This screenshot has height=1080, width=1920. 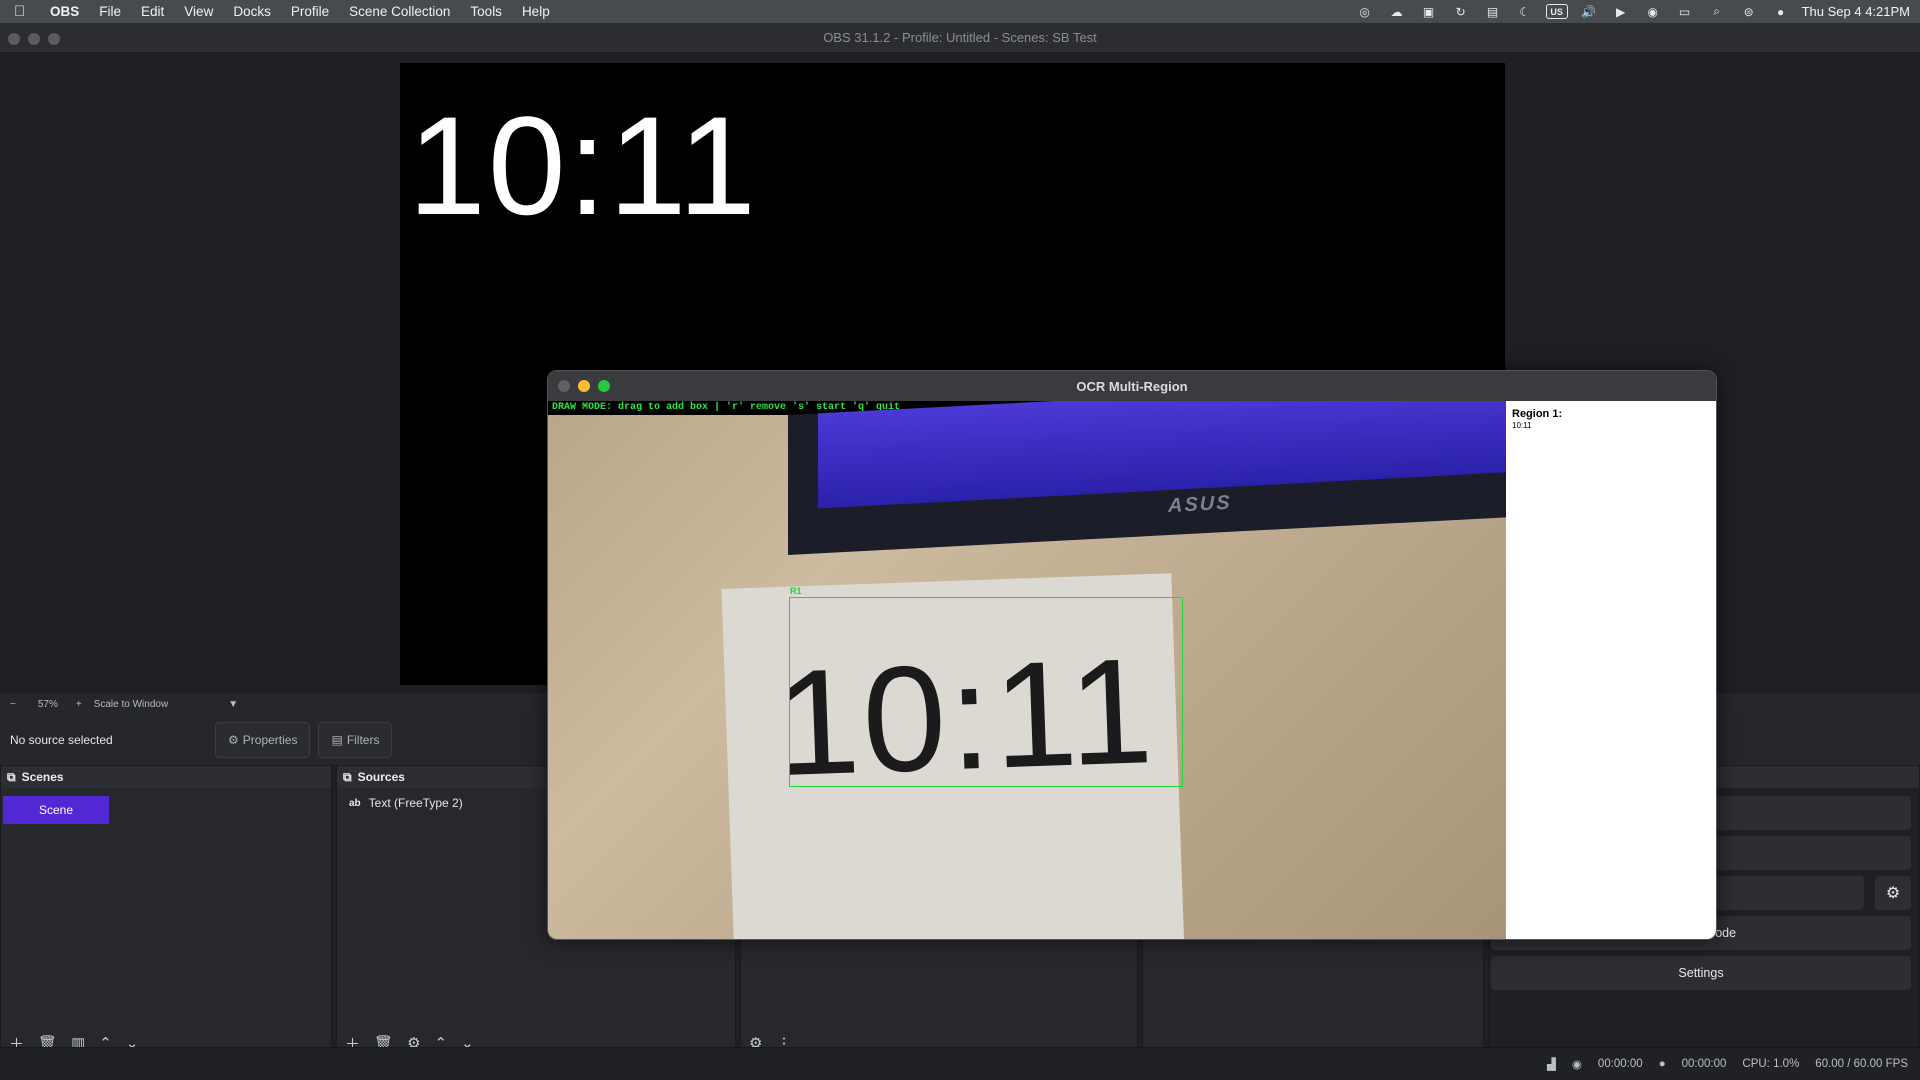 I want to click on ocr-titlebar: OCR Multi-Region, so click(x=1132, y=386).